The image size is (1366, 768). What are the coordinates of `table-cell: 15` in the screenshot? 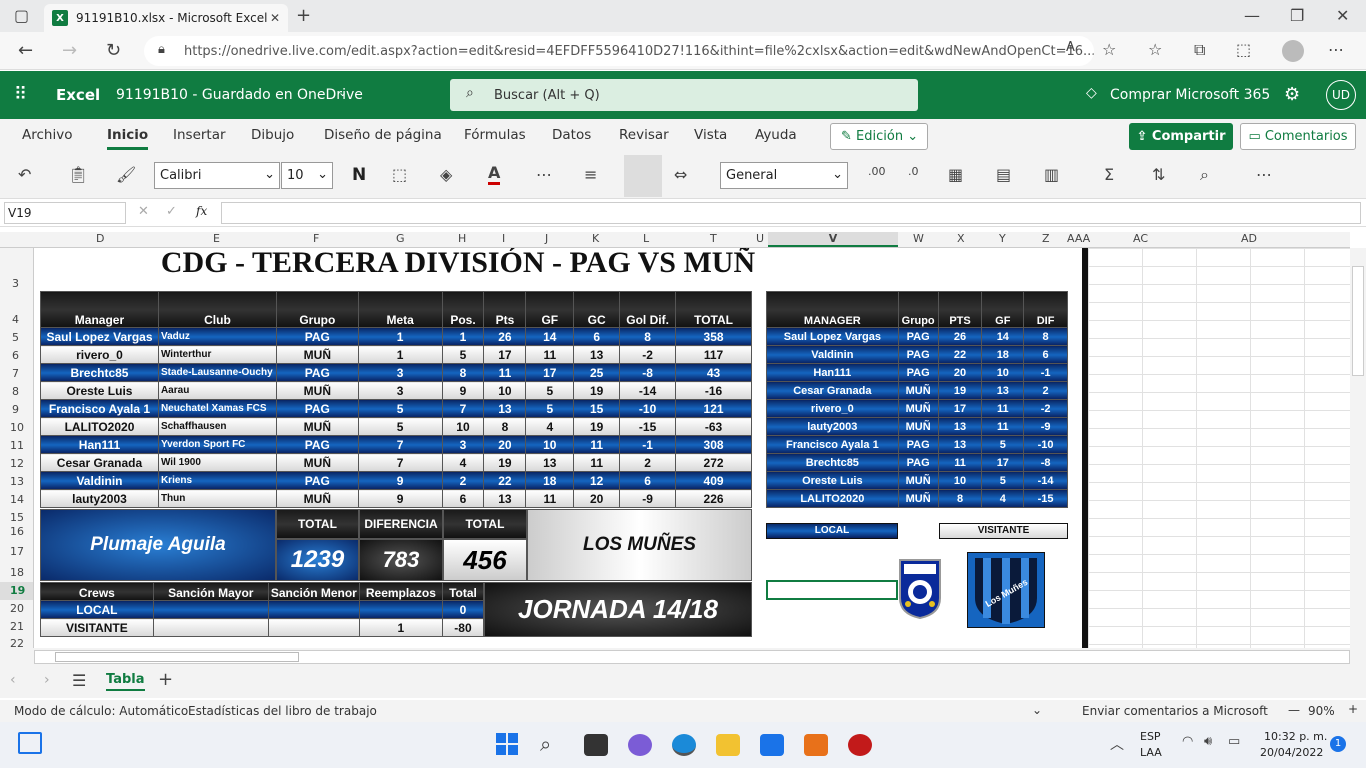 It's located at (597, 408).